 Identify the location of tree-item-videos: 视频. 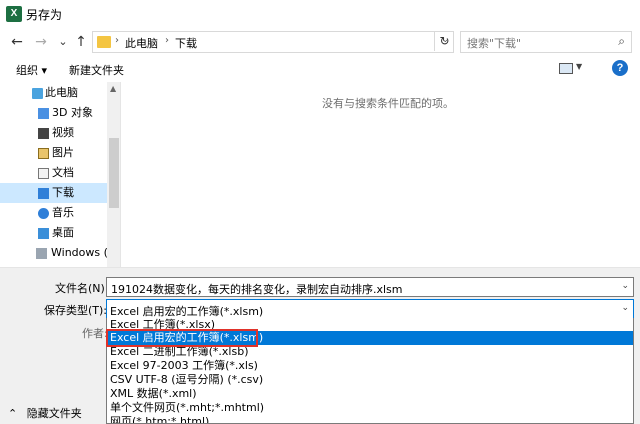
(53, 133).